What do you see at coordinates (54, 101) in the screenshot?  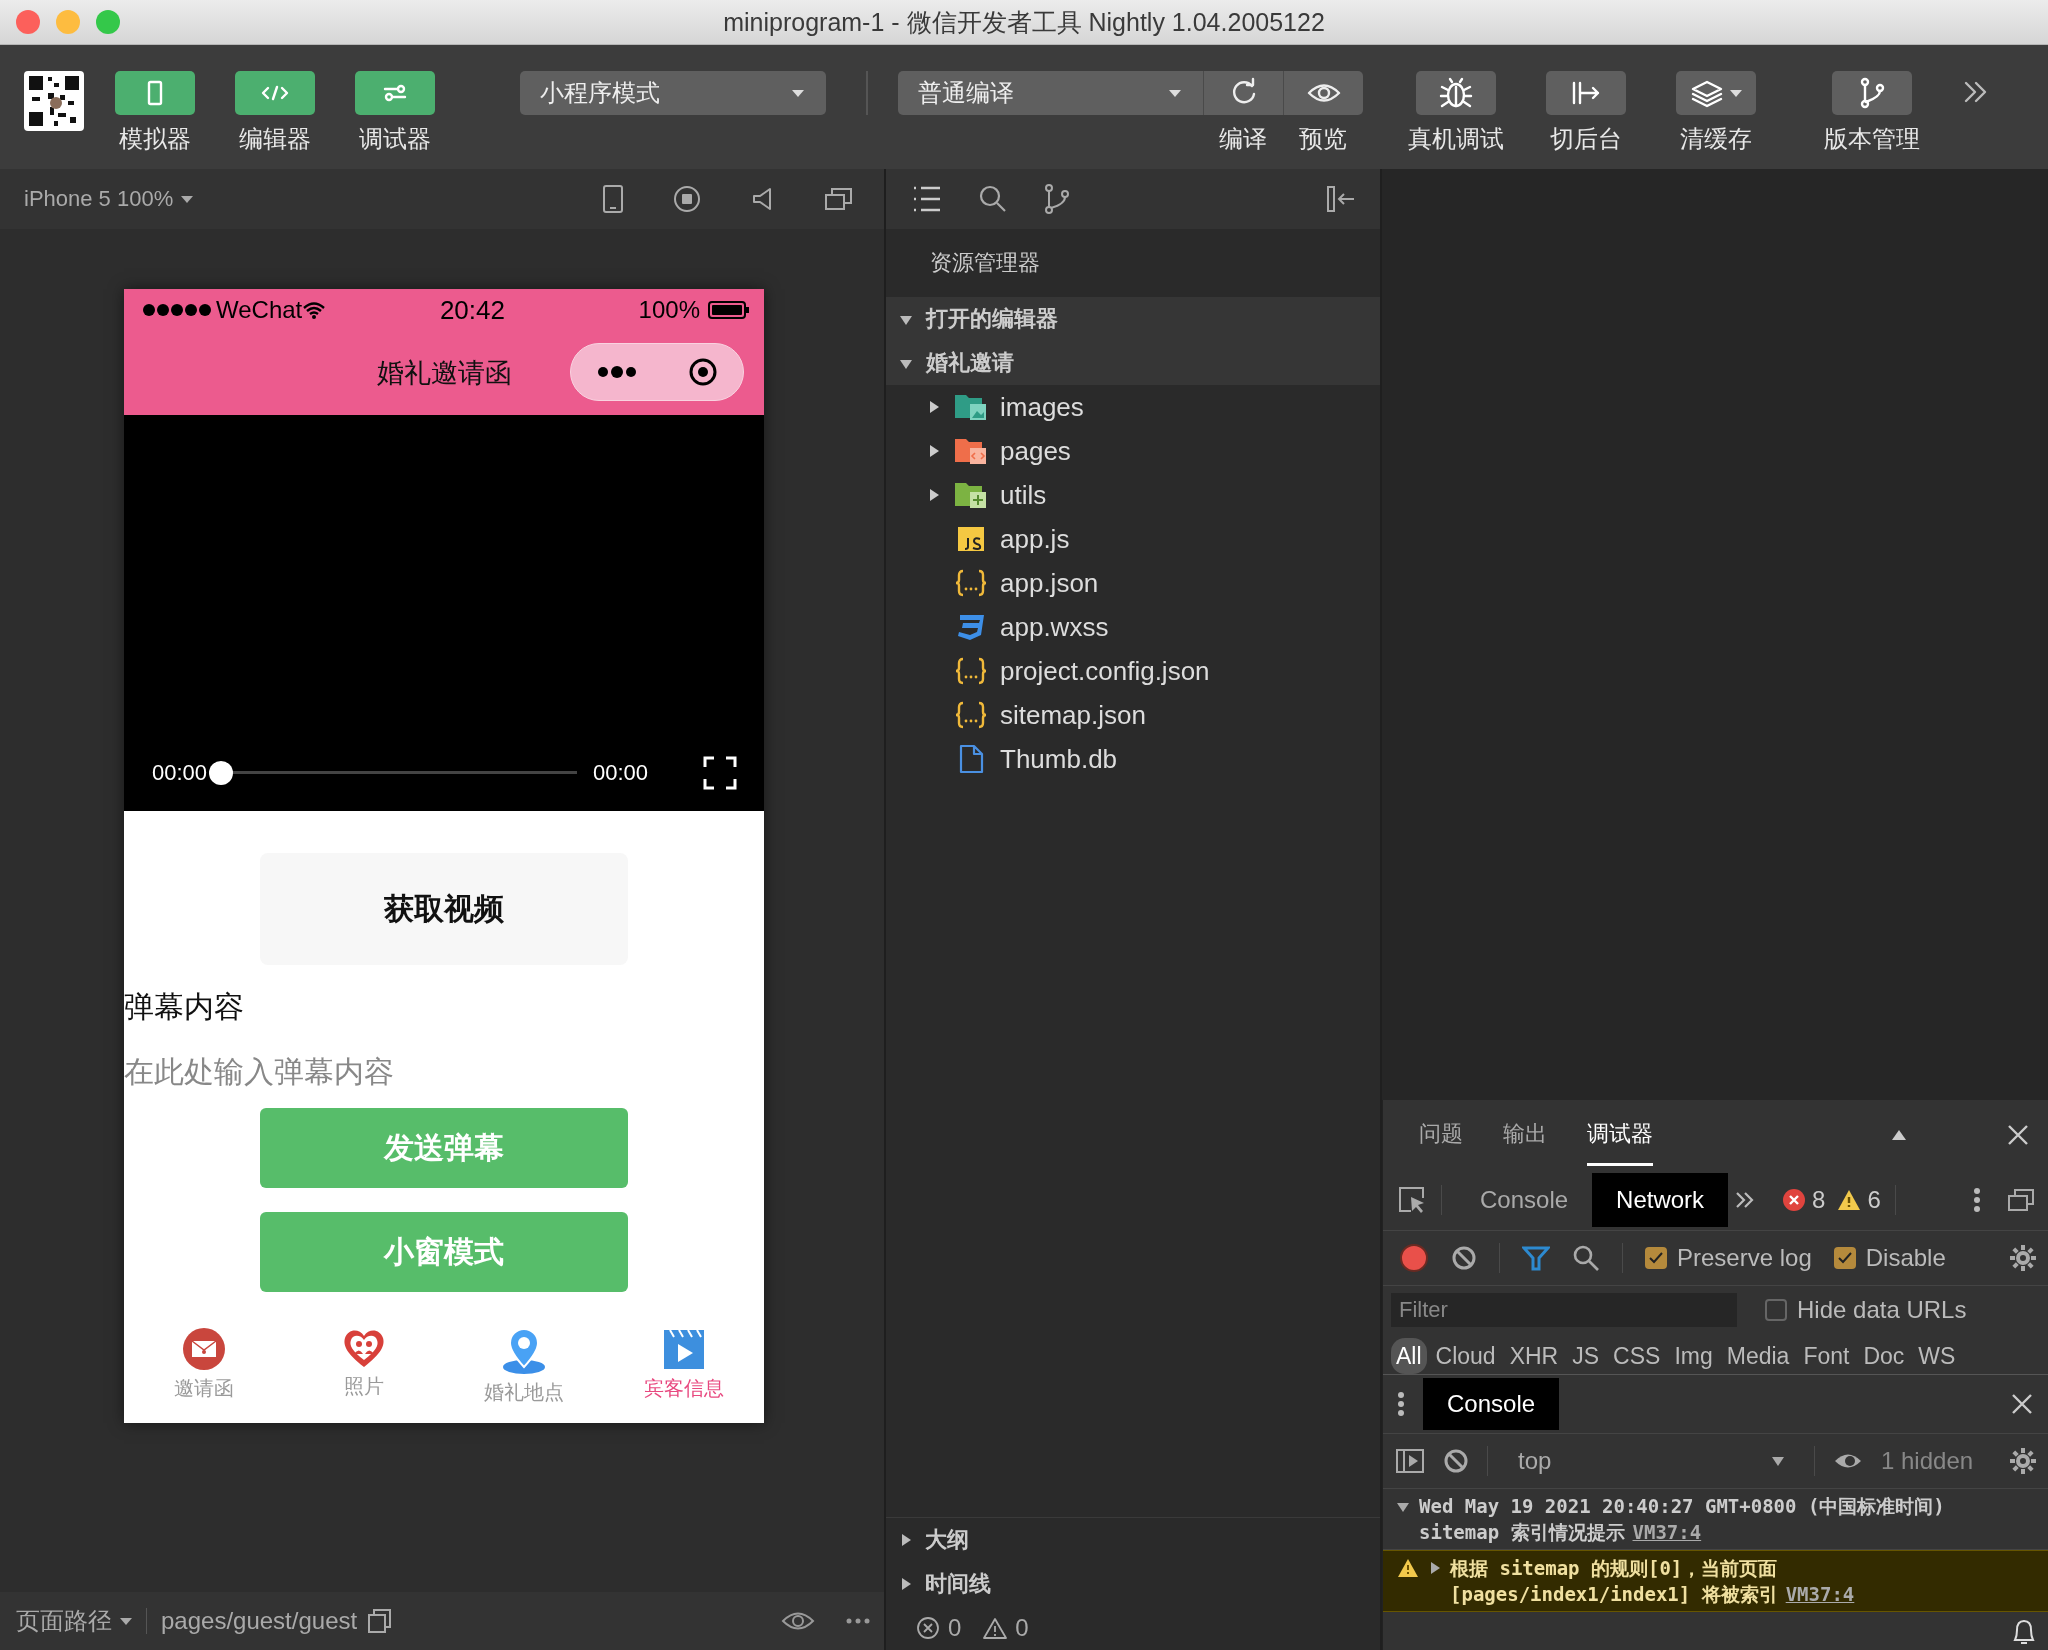 I see `qr-code-icon` at bounding box center [54, 101].